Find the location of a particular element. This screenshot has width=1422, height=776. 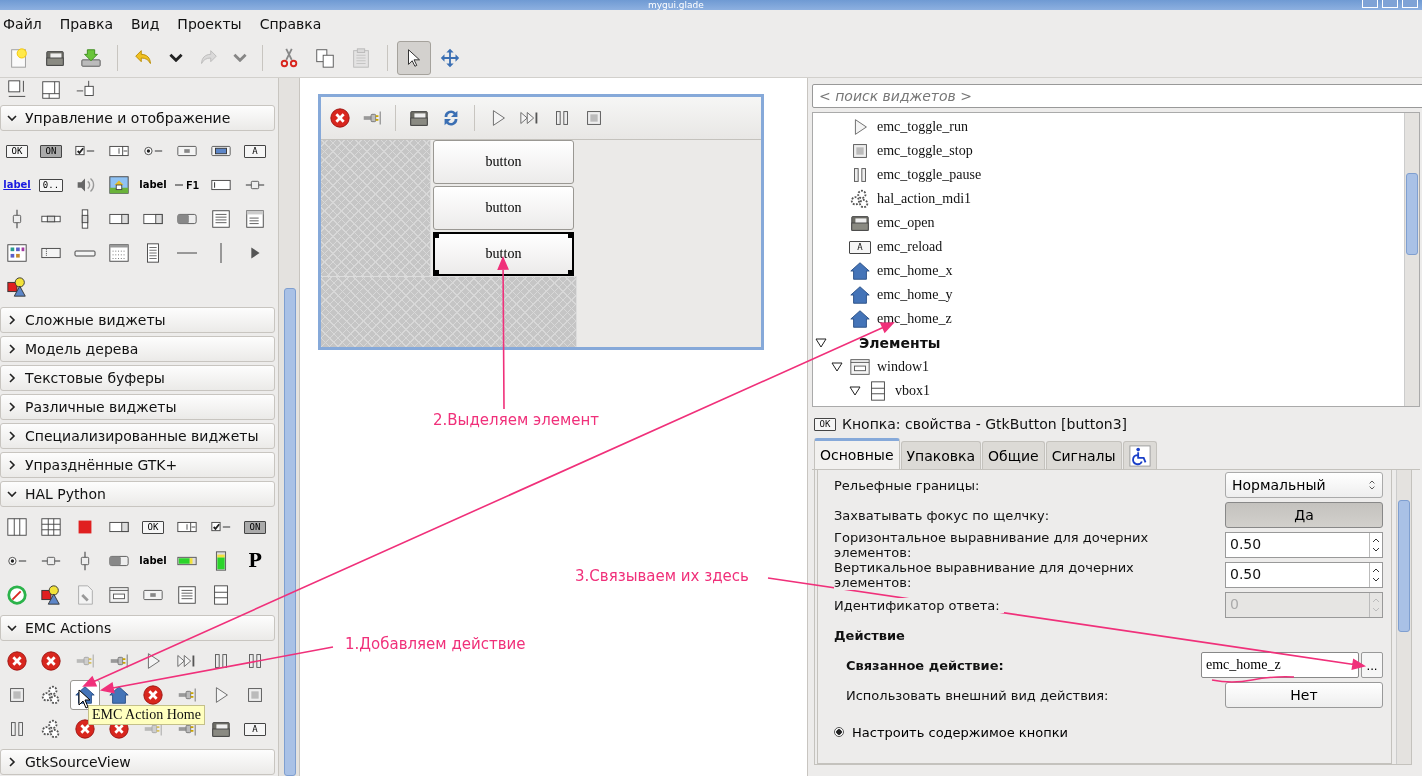

palette-group-header: GtkSourceView is located at coordinates (137, 762).